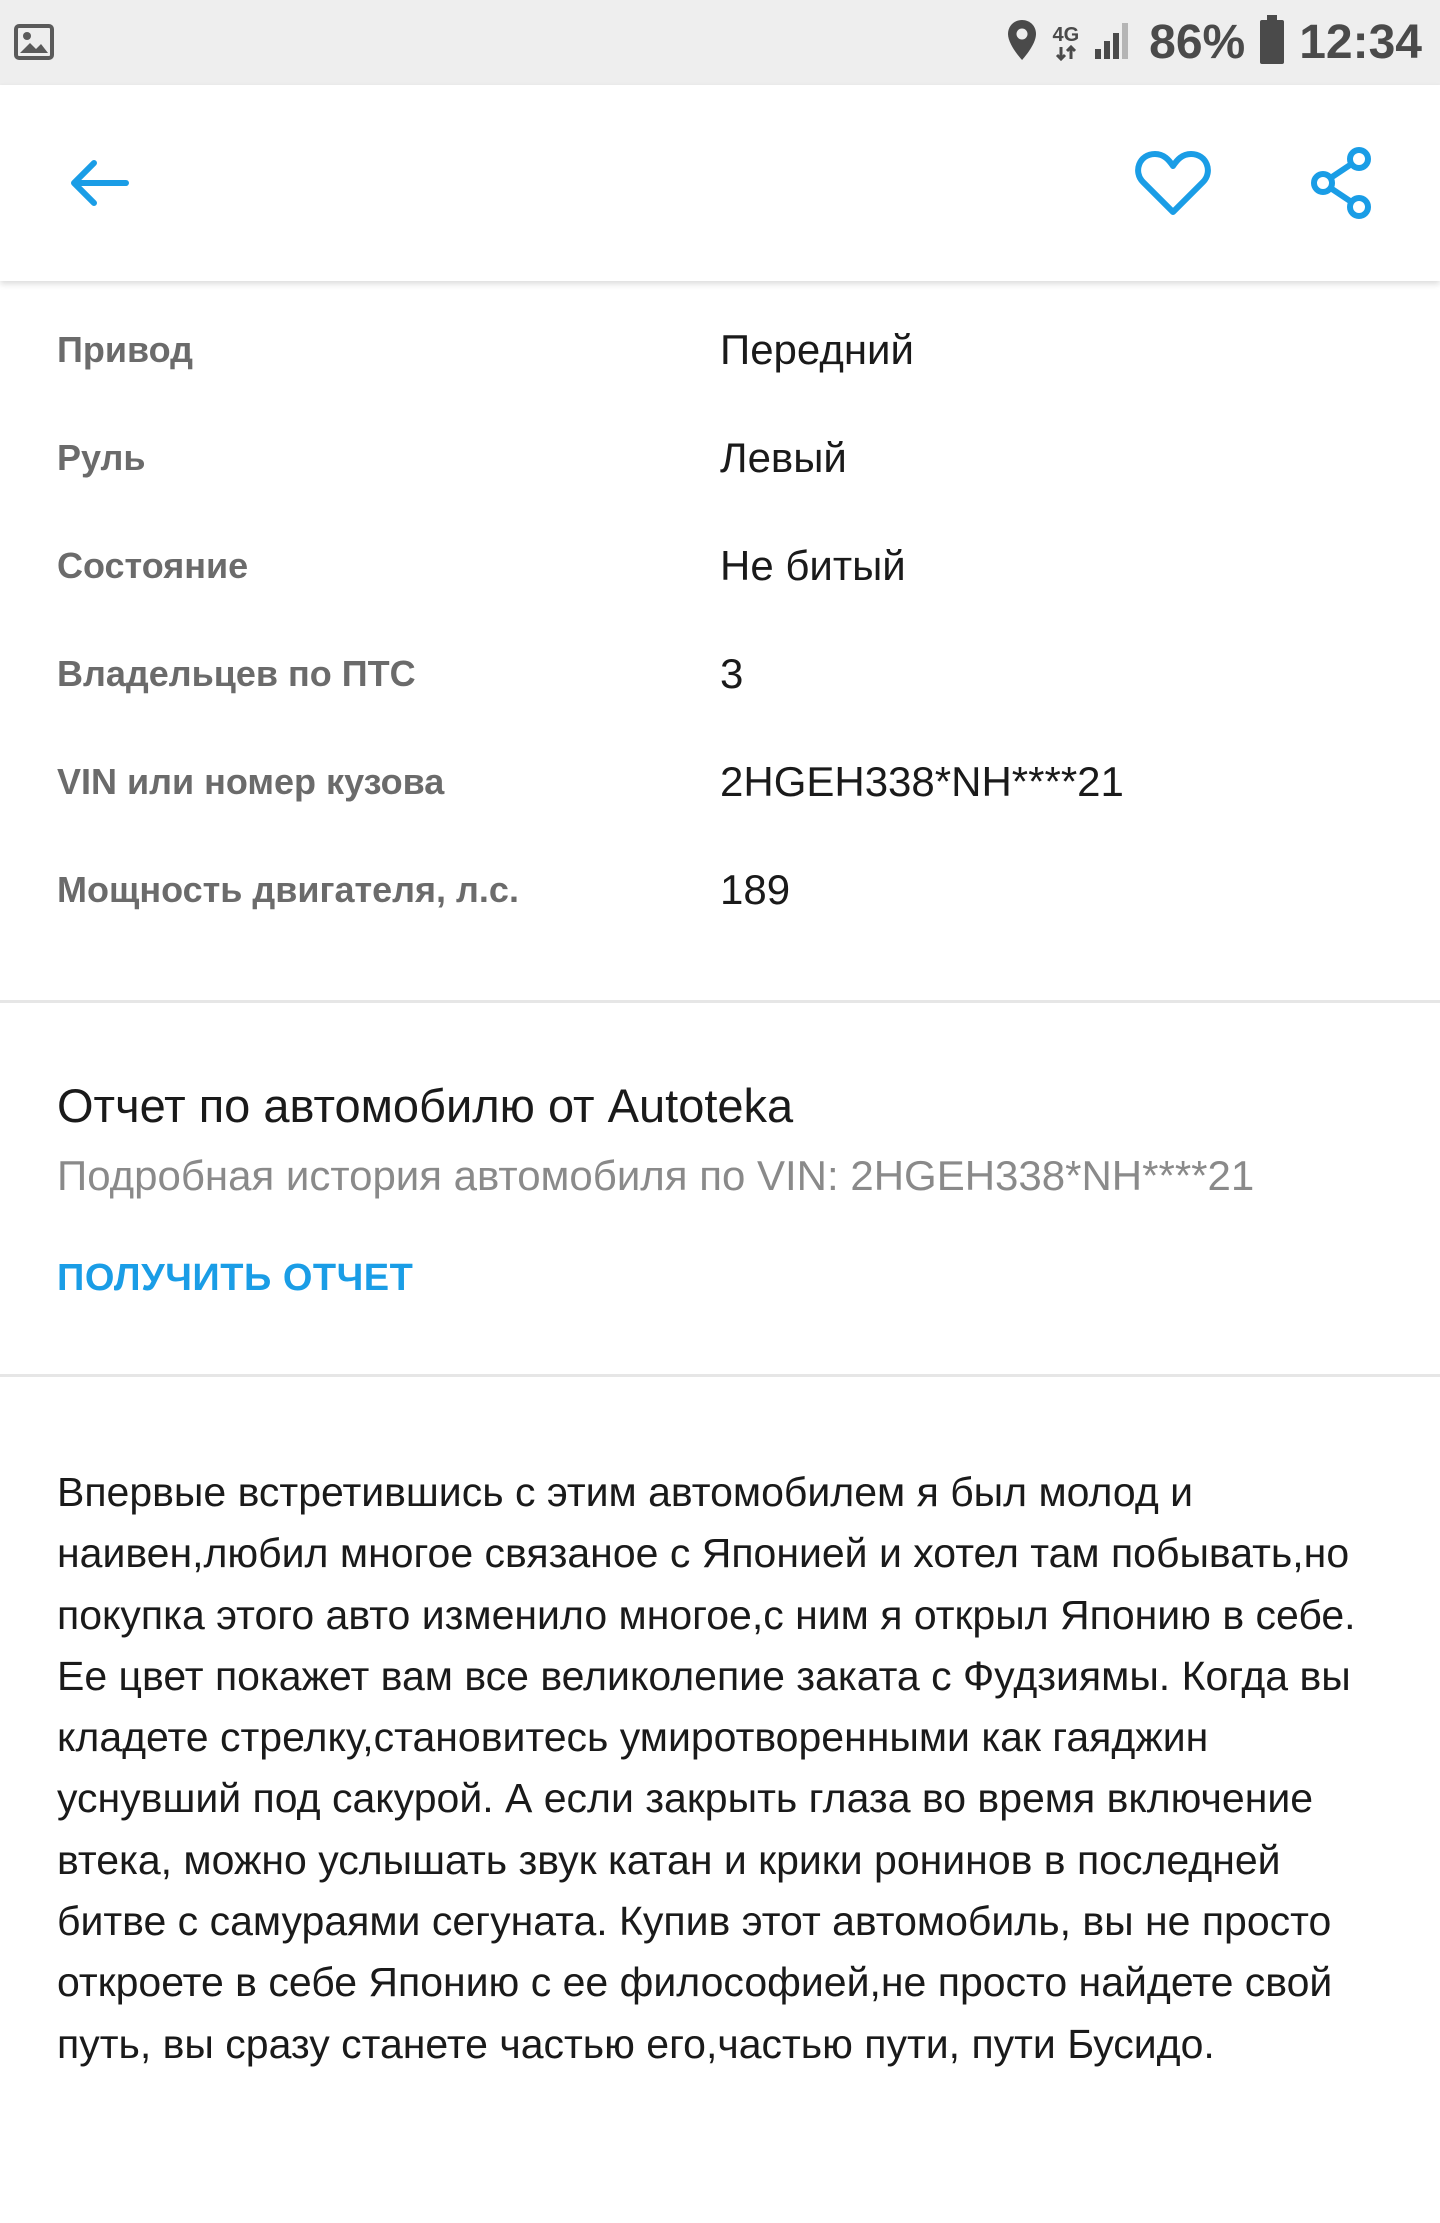 The height and width of the screenshot is (2223, 1440). What do you see at coordinates (236, 673) in the screenshot?
I see `spec-label: Владельцев по ПТС` at bounding box center [236, 673].